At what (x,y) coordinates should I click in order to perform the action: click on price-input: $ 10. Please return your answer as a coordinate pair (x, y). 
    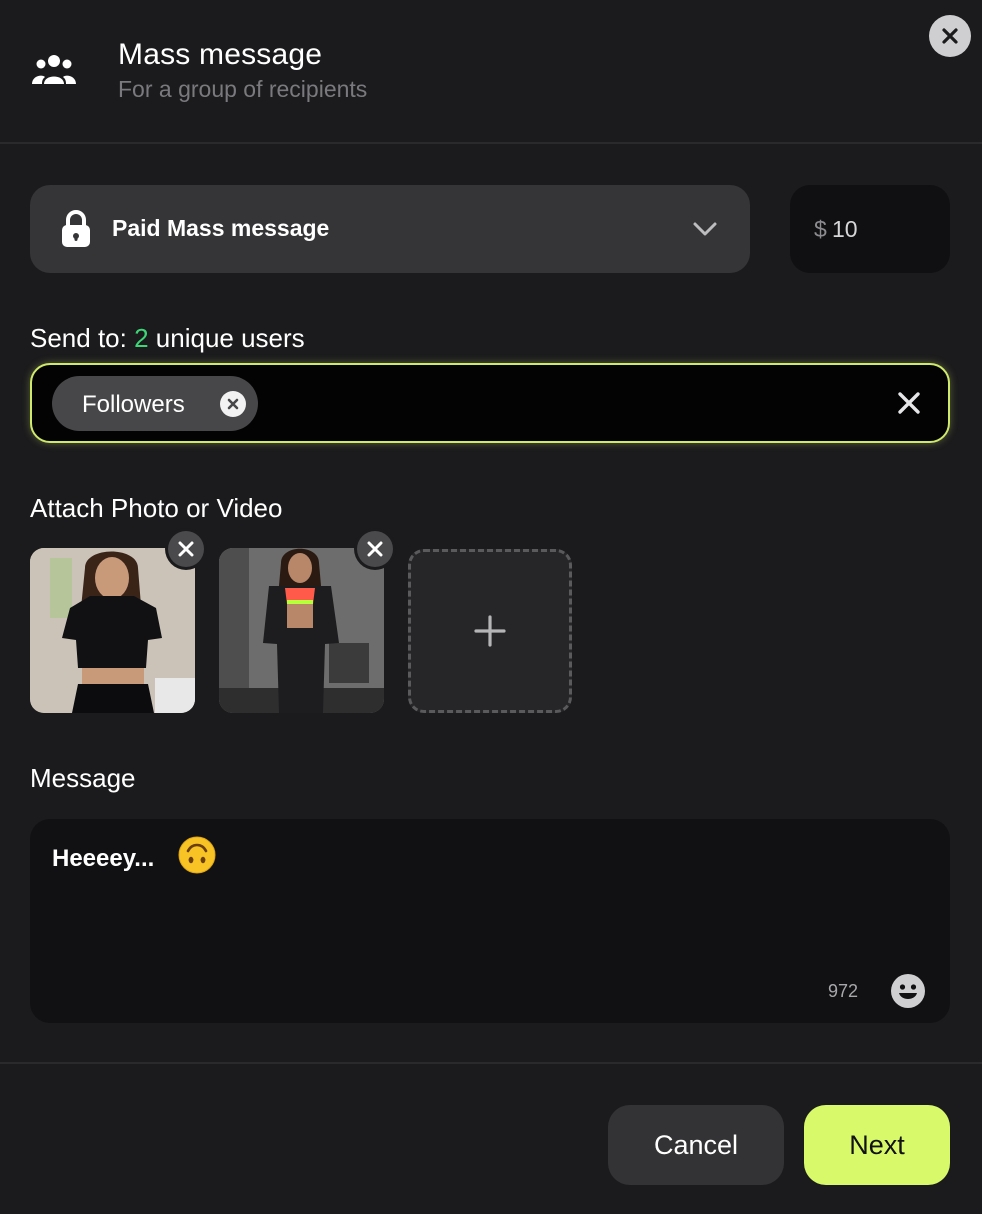
    Looking at the image, I should click on (870, 229).